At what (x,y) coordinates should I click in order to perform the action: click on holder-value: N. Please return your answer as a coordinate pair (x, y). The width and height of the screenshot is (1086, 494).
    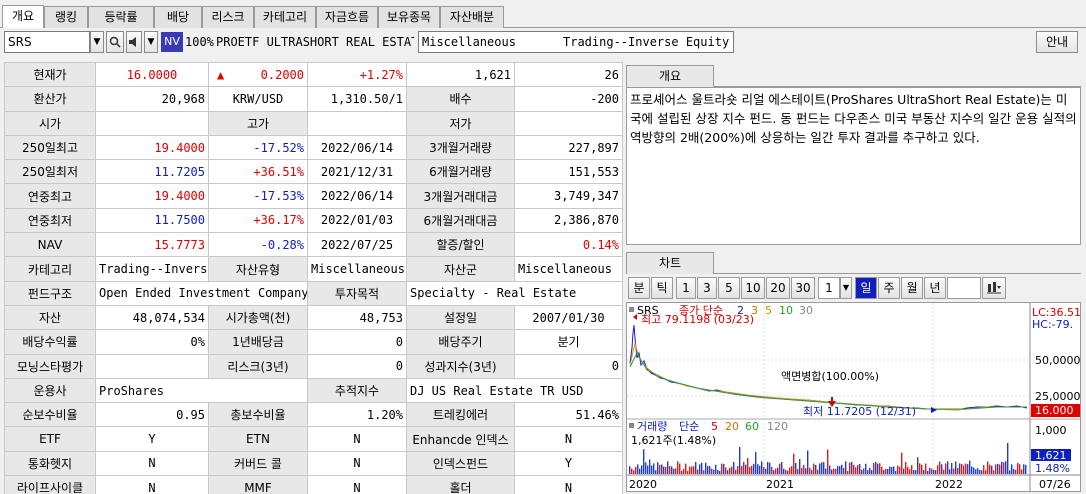
    Looking at the image, I should click on (568, 484).